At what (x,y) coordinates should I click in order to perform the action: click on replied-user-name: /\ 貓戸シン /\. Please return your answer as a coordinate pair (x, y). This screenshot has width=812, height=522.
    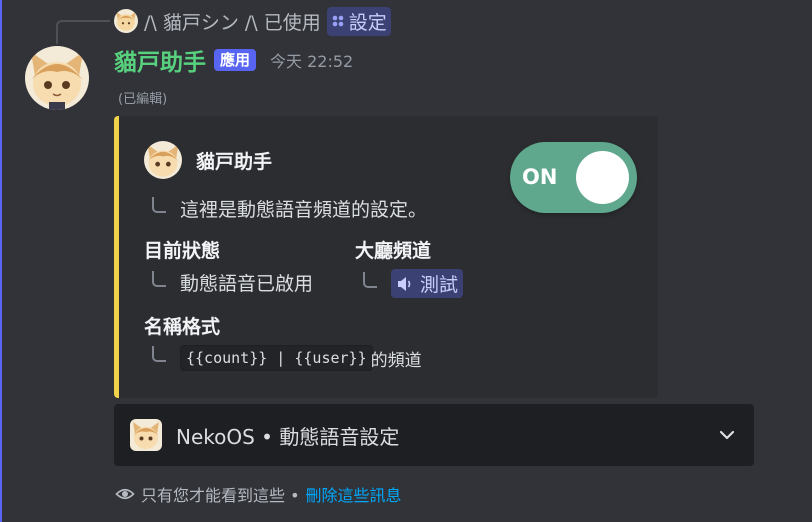
    Looking at the image, I should click on (201, 21).